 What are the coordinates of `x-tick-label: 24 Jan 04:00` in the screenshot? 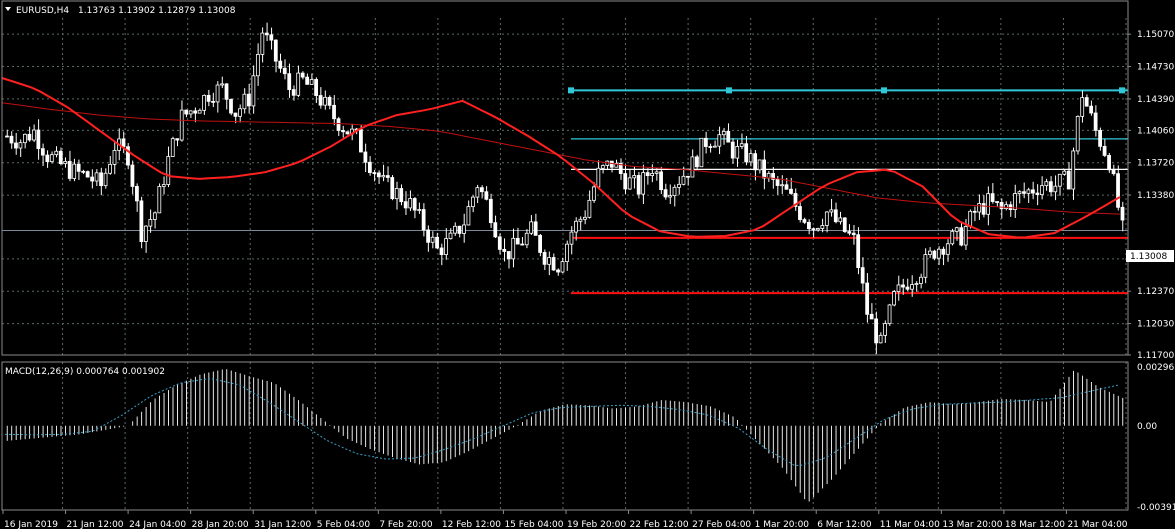 It's located at (157, 524).